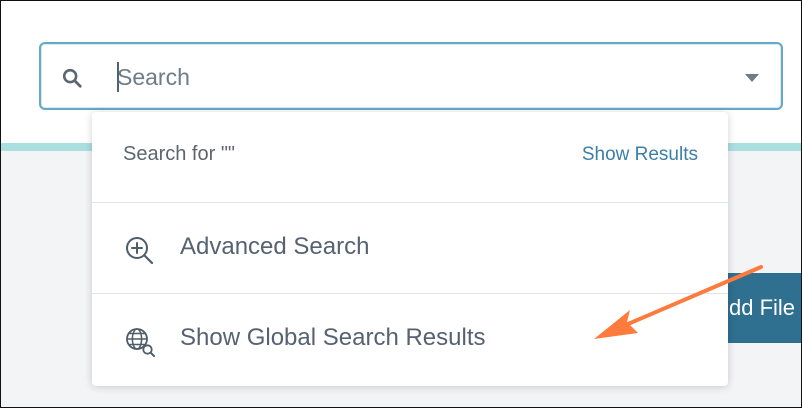 This screenshot has height=408, width=802. I want to click on show-global-search-results-label: Show Global Search Results, so click(333, 337).